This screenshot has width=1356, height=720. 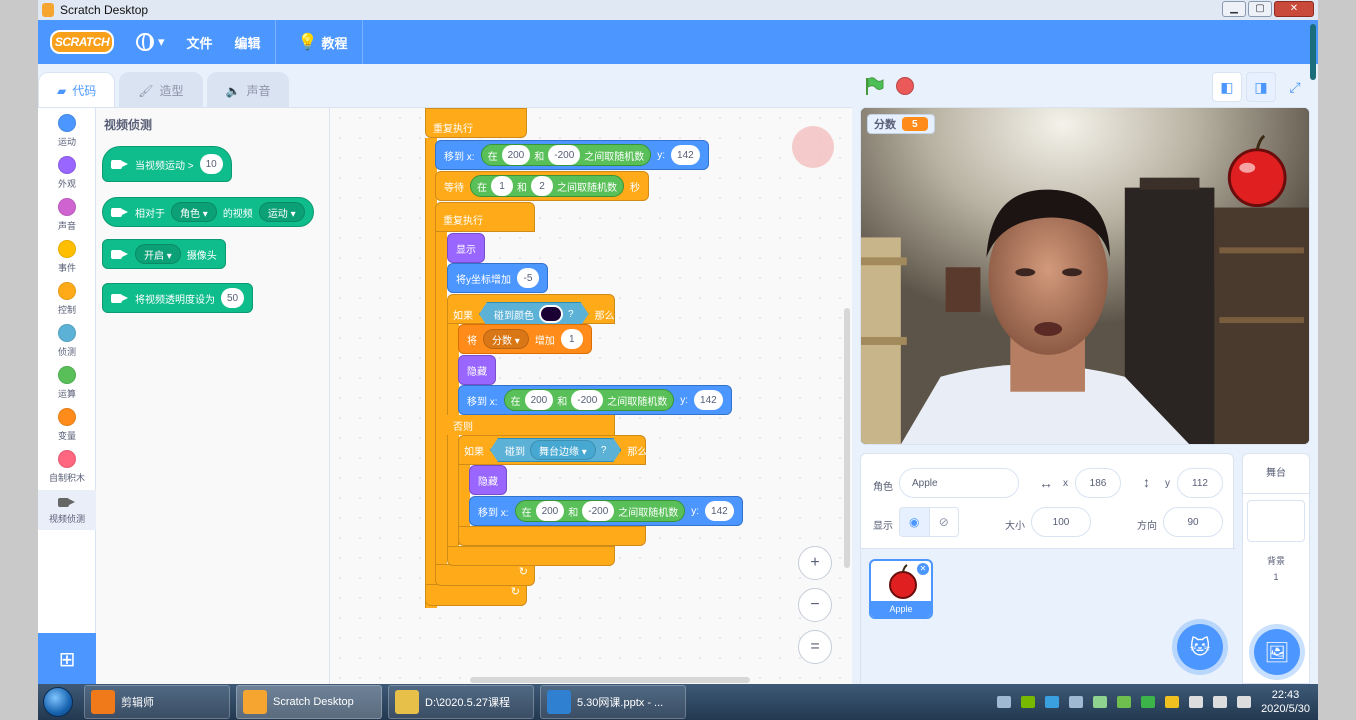 I want to click on normal-stage-button: ◨, so click(x=1261, y=87).